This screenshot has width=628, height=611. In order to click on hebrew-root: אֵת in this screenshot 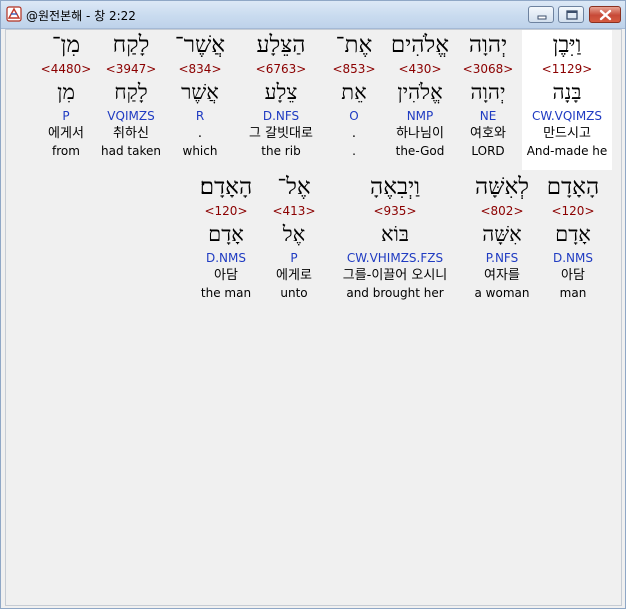, I will do `click(354, 92)`.